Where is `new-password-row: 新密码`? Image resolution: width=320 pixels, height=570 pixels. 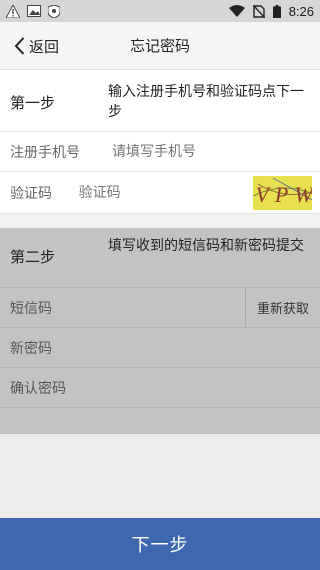
new-password-row: 新密码 is located at coordinates (160, 348).